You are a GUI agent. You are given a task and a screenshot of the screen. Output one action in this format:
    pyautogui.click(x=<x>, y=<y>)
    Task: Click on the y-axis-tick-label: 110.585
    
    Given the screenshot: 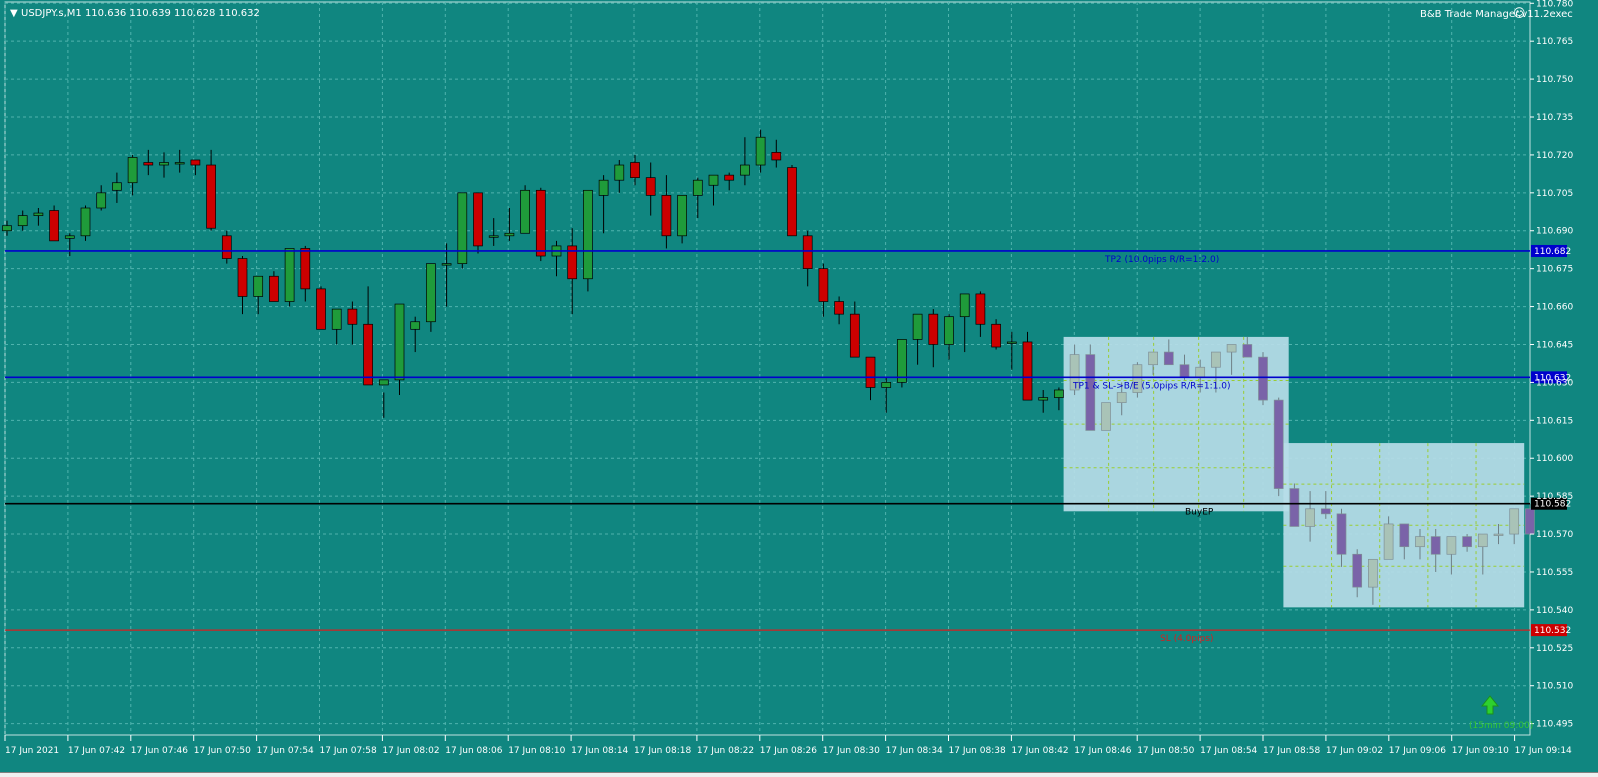 What is the action you would take?
    pyautogui.click(x=1554, y=497)
    